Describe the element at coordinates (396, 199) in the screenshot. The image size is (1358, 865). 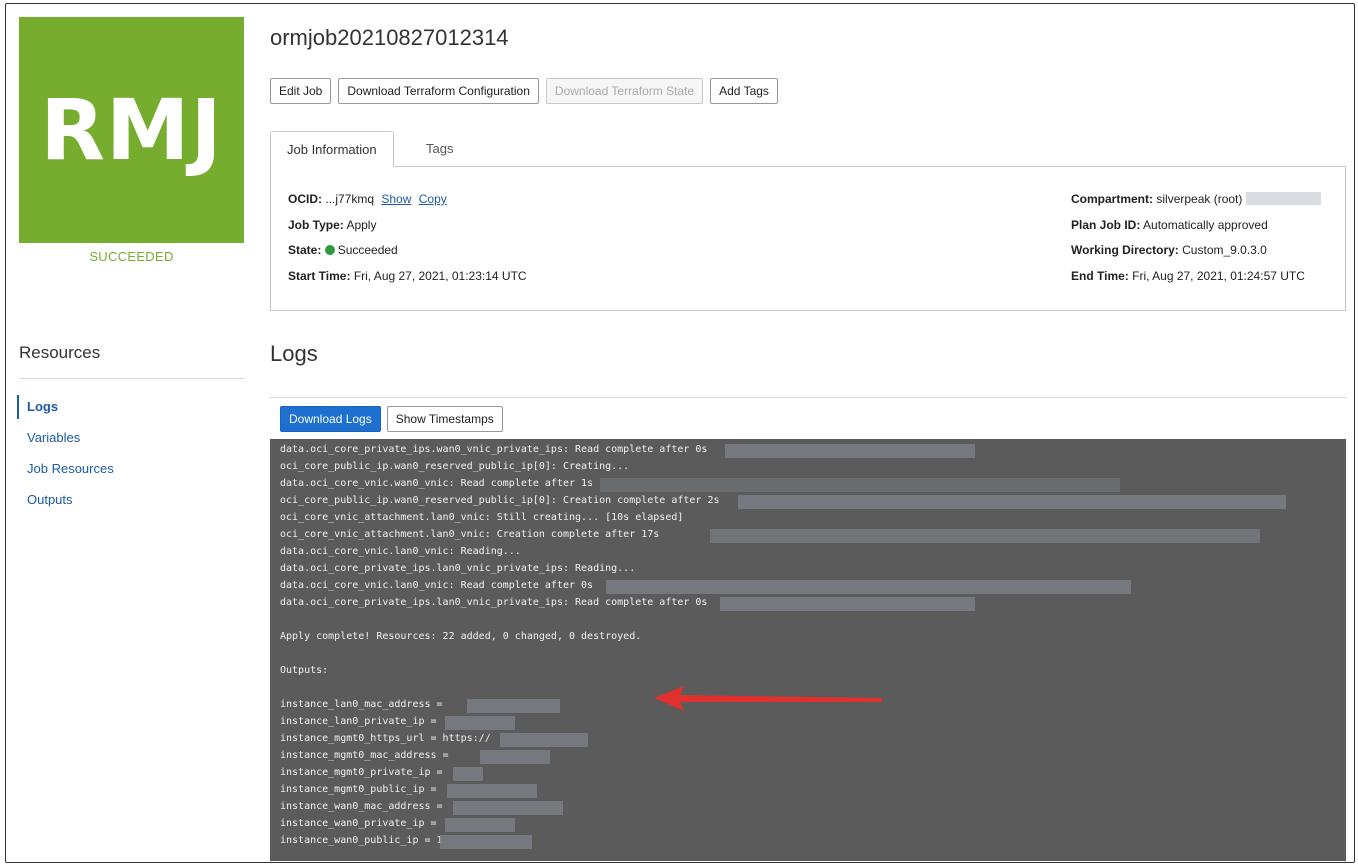
I see `ocid-show-link: Show` at that location.